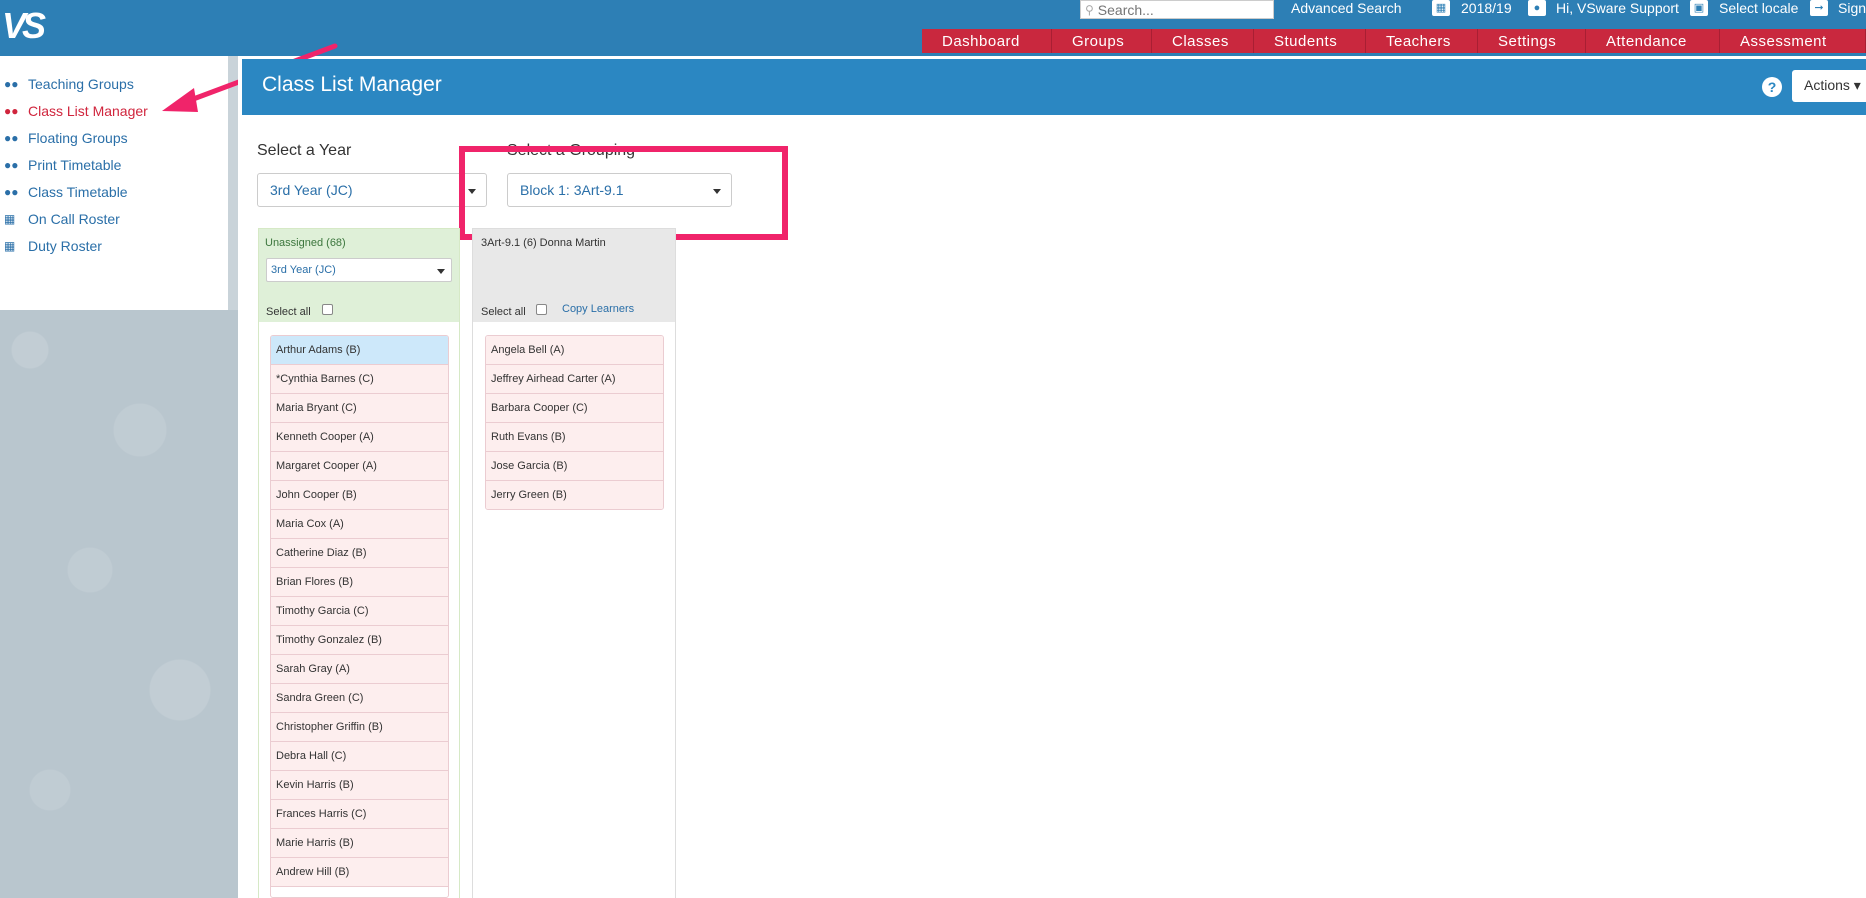 This screenshot has height=898, width=1866. I want to click on list-item: Kevin Harris (B), so click(359, 785).